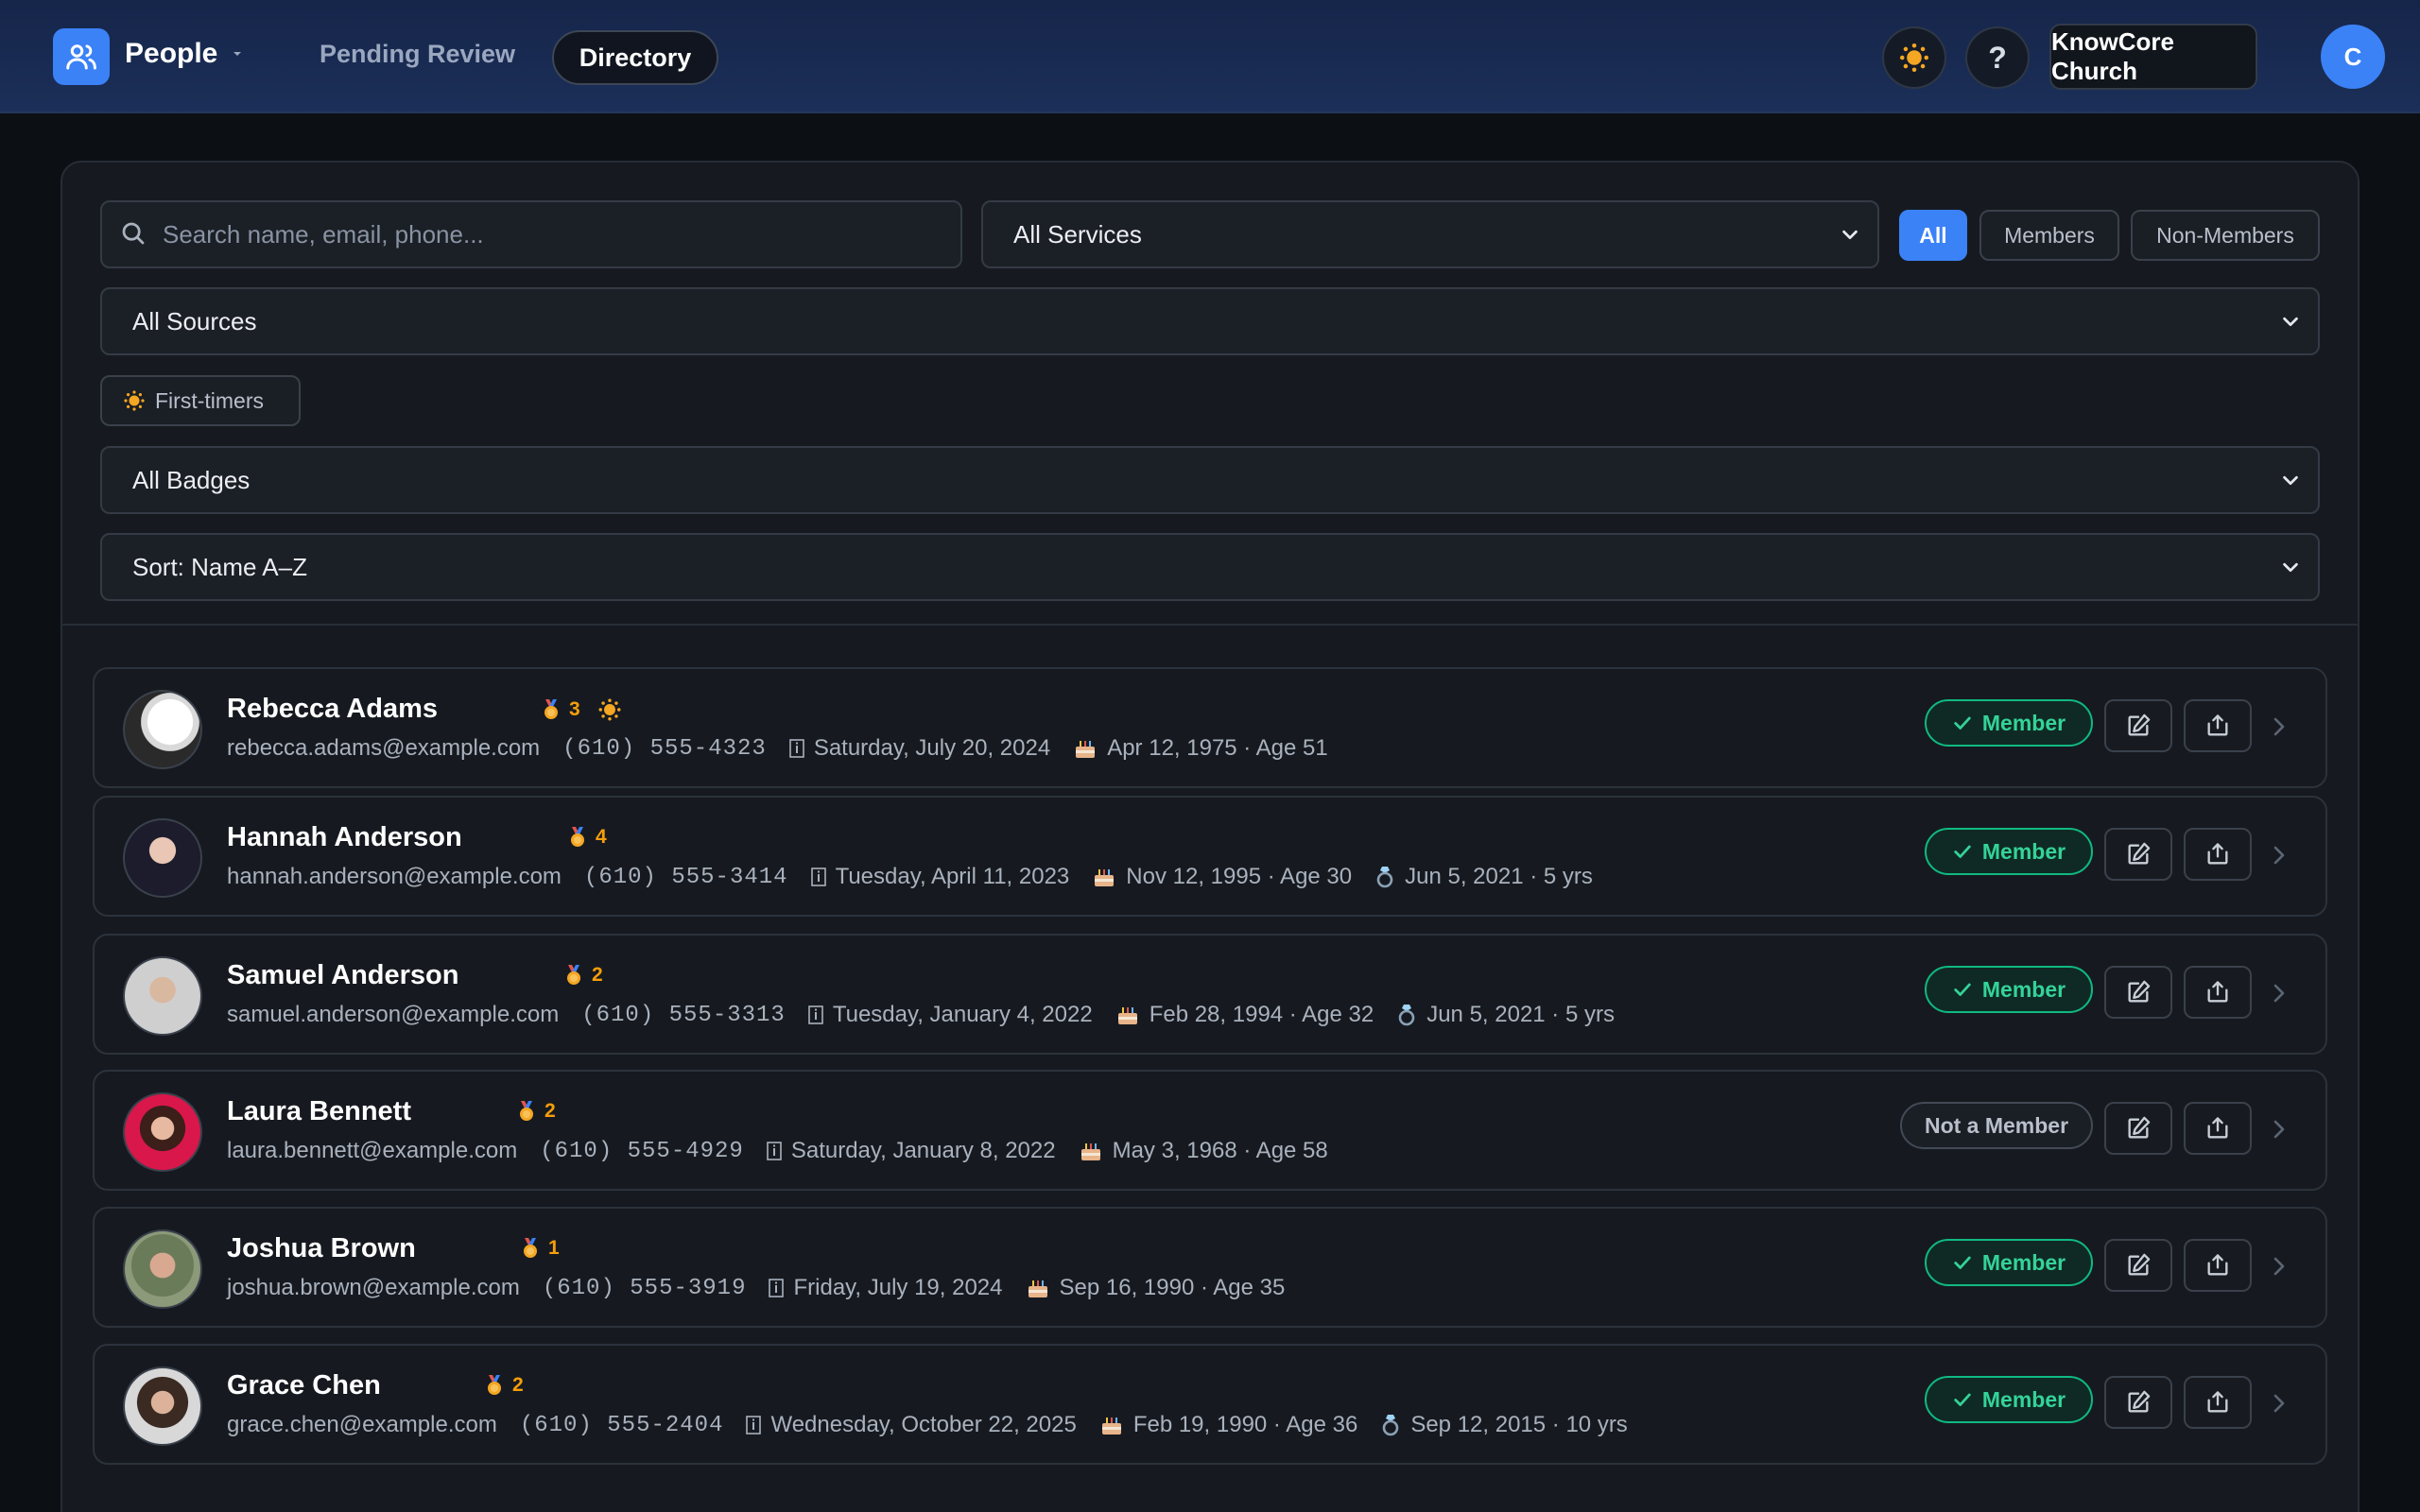 This screenshot has width=2420, height=1512. I want to click on check-icon, so click(1963, 723).